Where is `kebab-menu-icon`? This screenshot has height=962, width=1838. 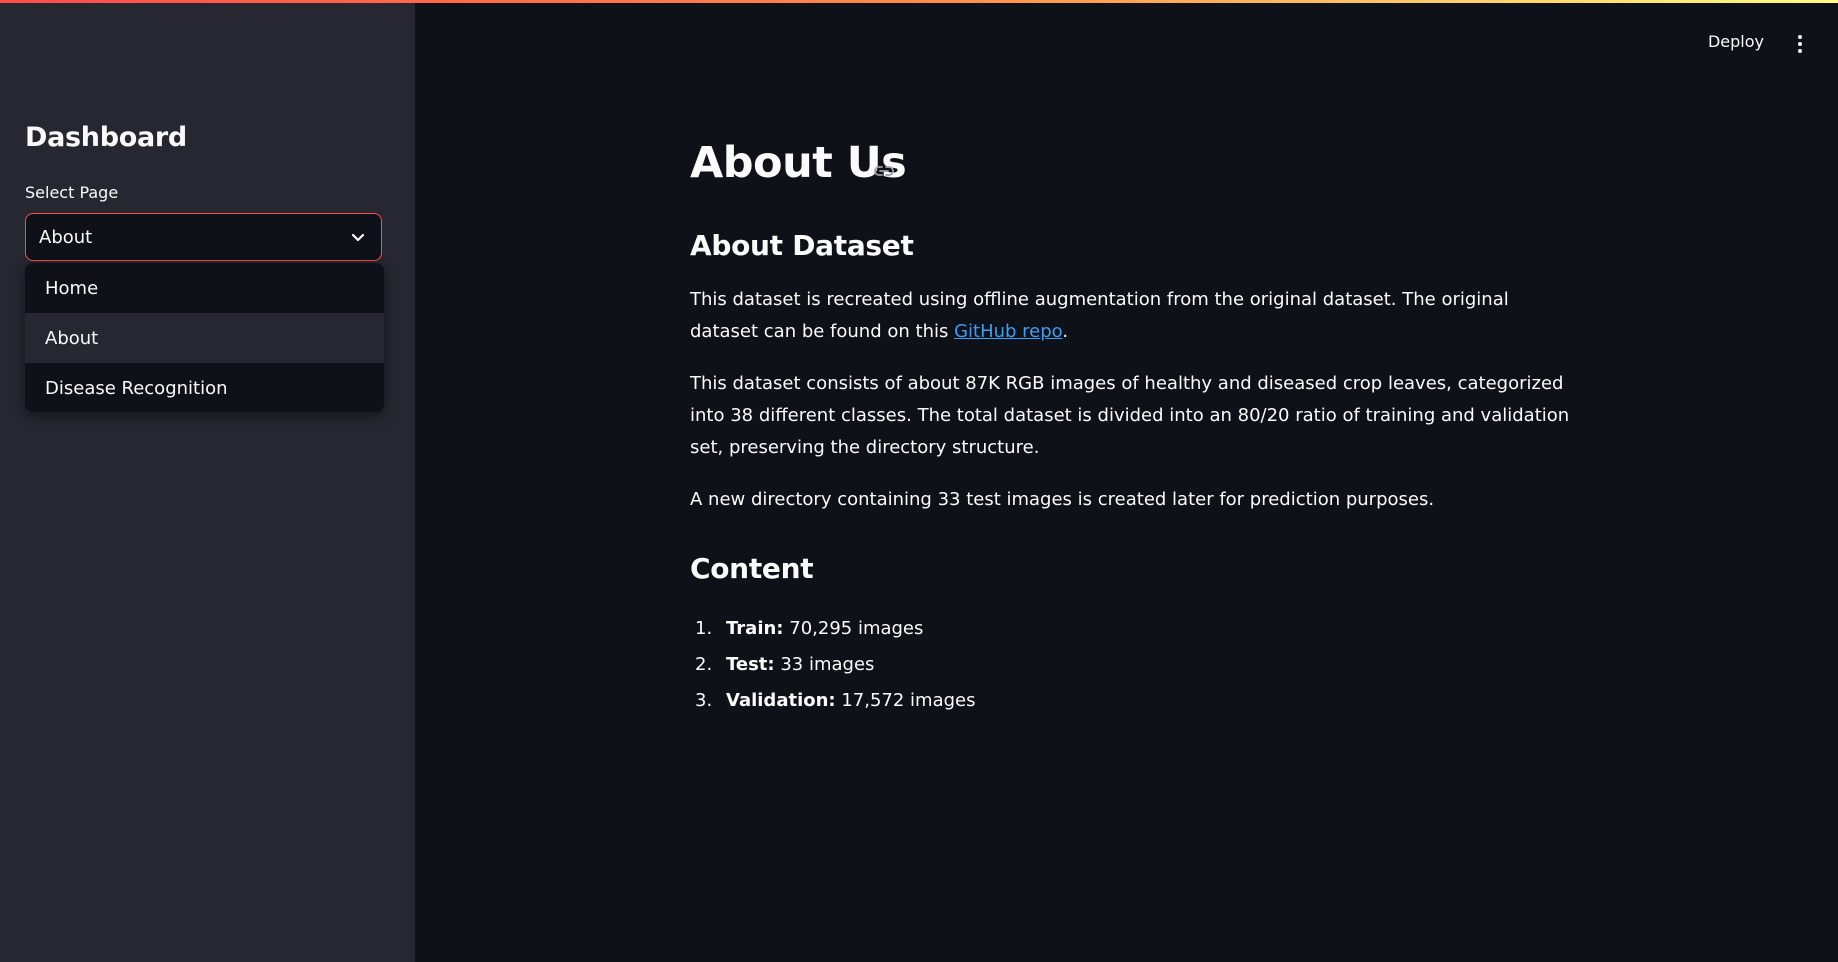
kebab-menu-icon is located at coordinates (1800, 44).